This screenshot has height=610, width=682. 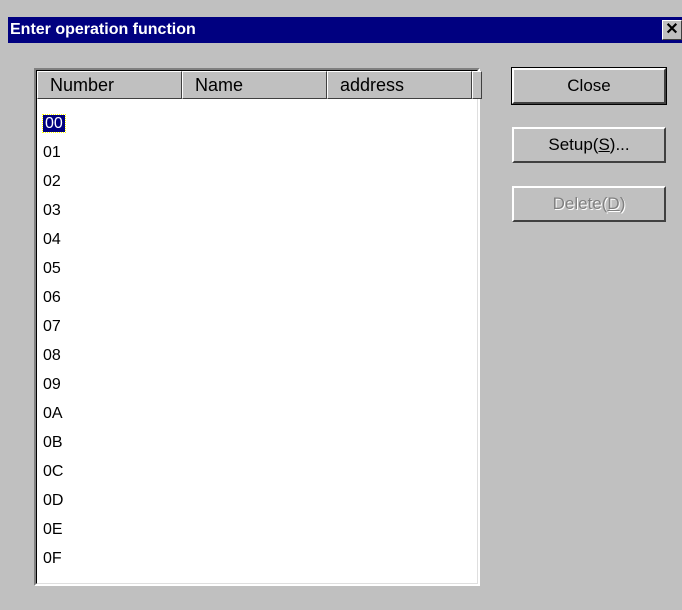 I want to click on list-item: 06, so click(x=53, y=297).